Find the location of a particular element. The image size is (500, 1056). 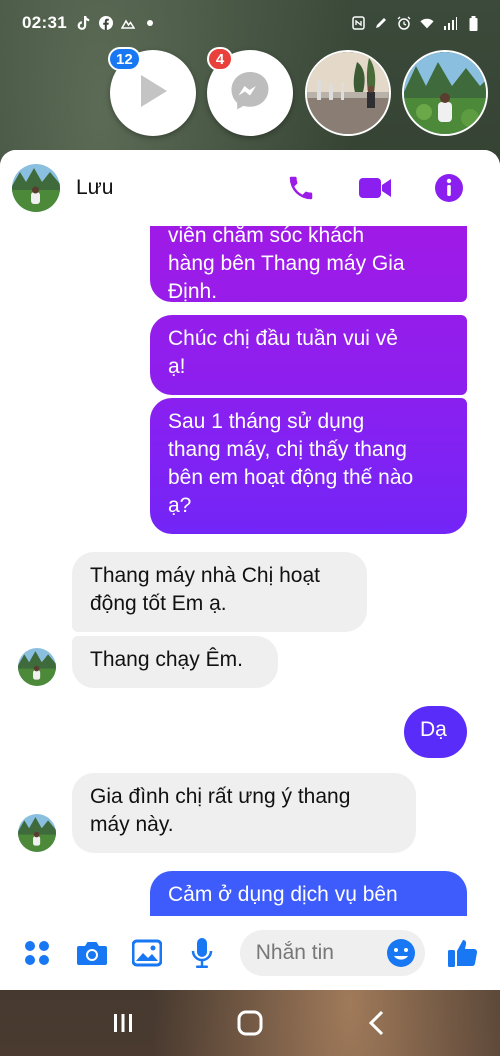

message-line: Thang chạy Êm. is located at coordinates (166, 659).